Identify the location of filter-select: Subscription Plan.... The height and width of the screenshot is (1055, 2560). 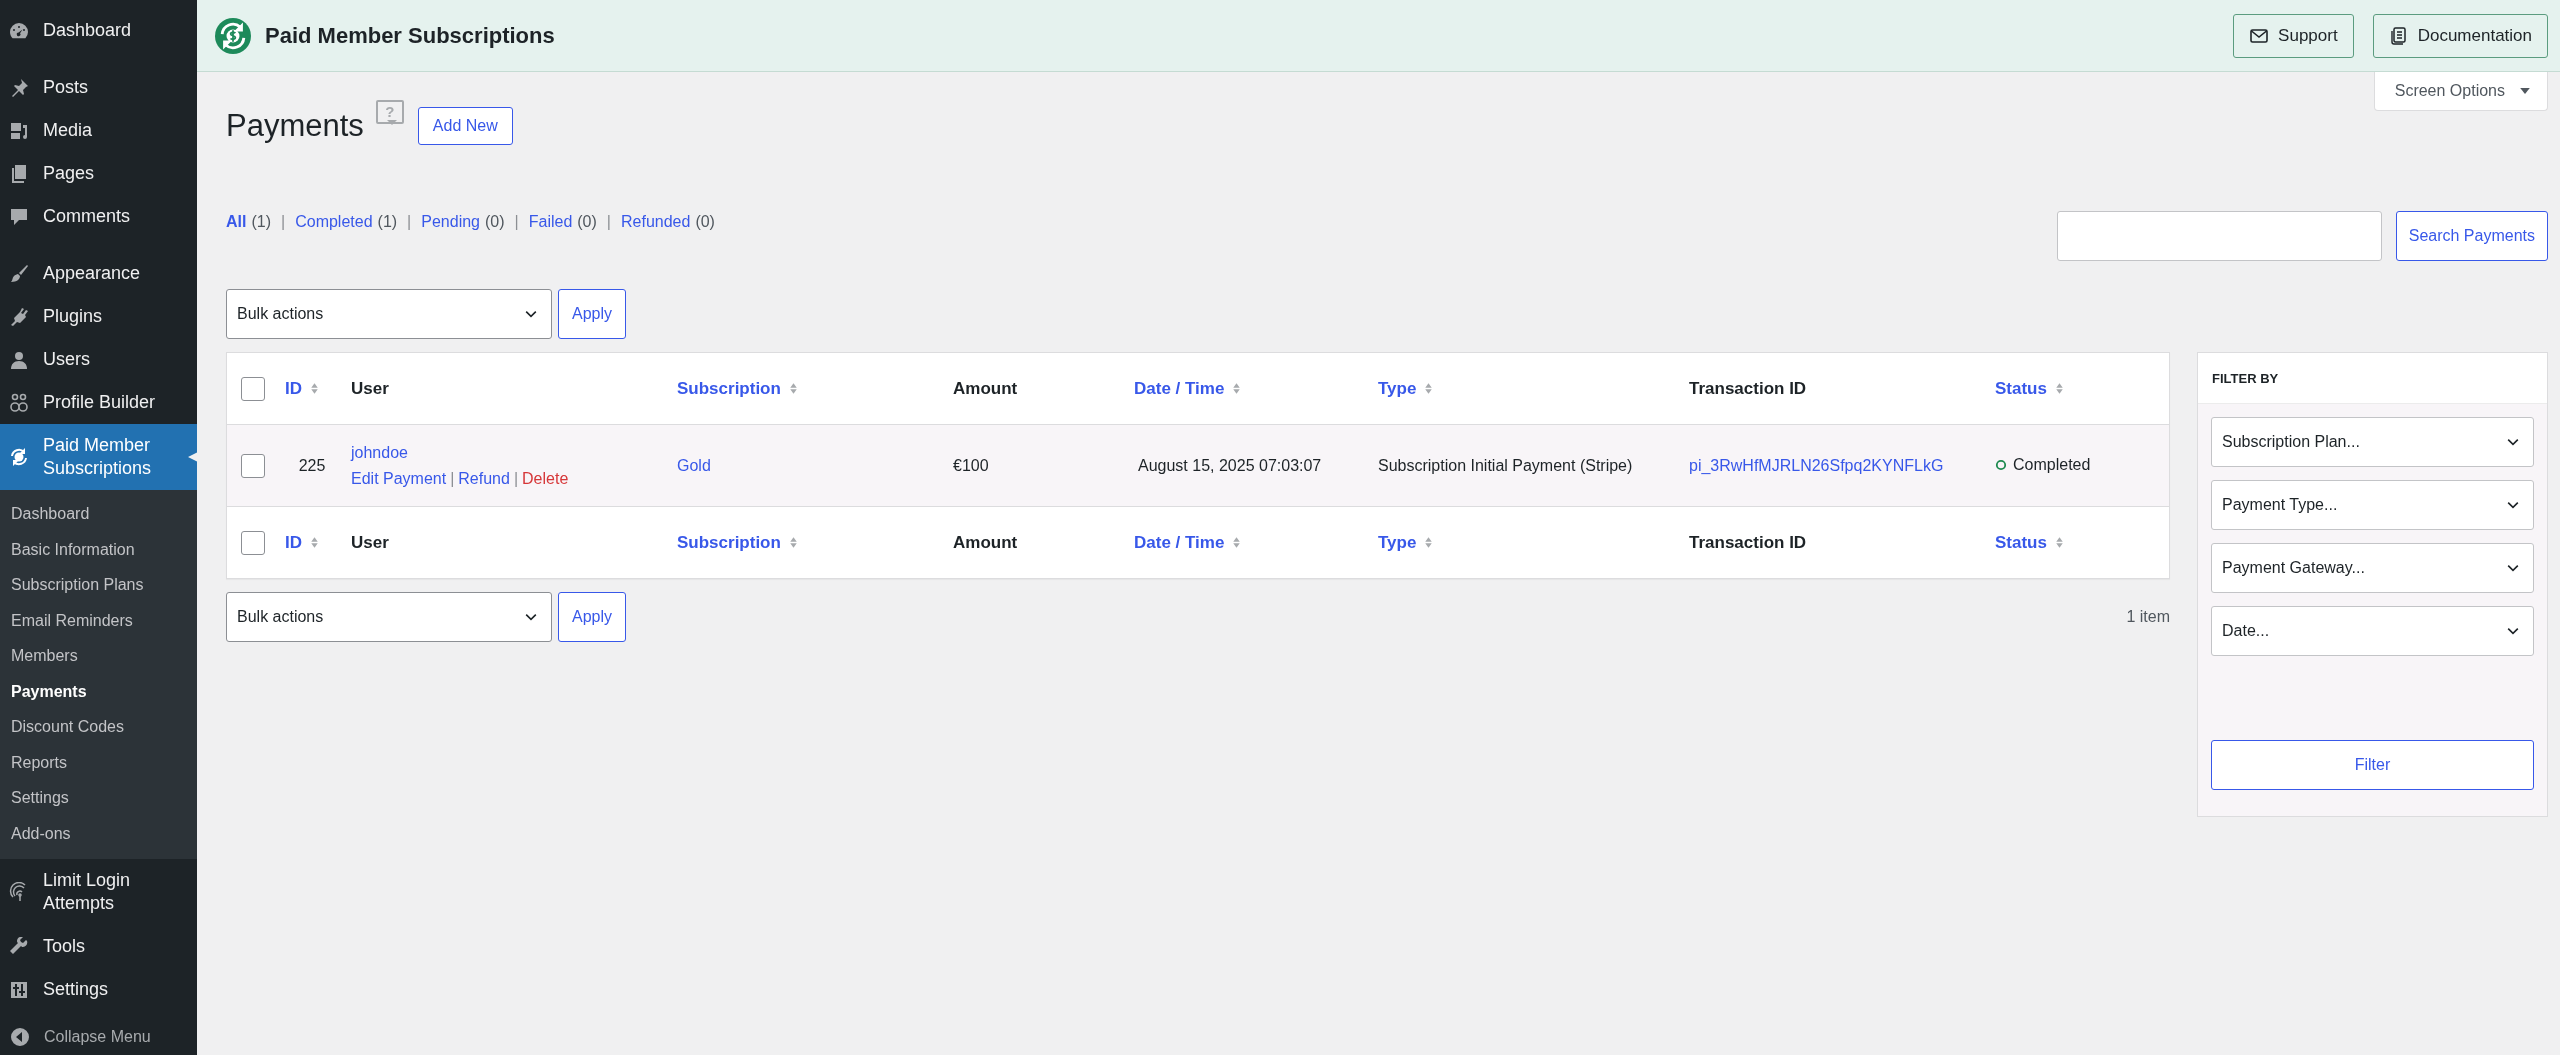
(2372, 442).